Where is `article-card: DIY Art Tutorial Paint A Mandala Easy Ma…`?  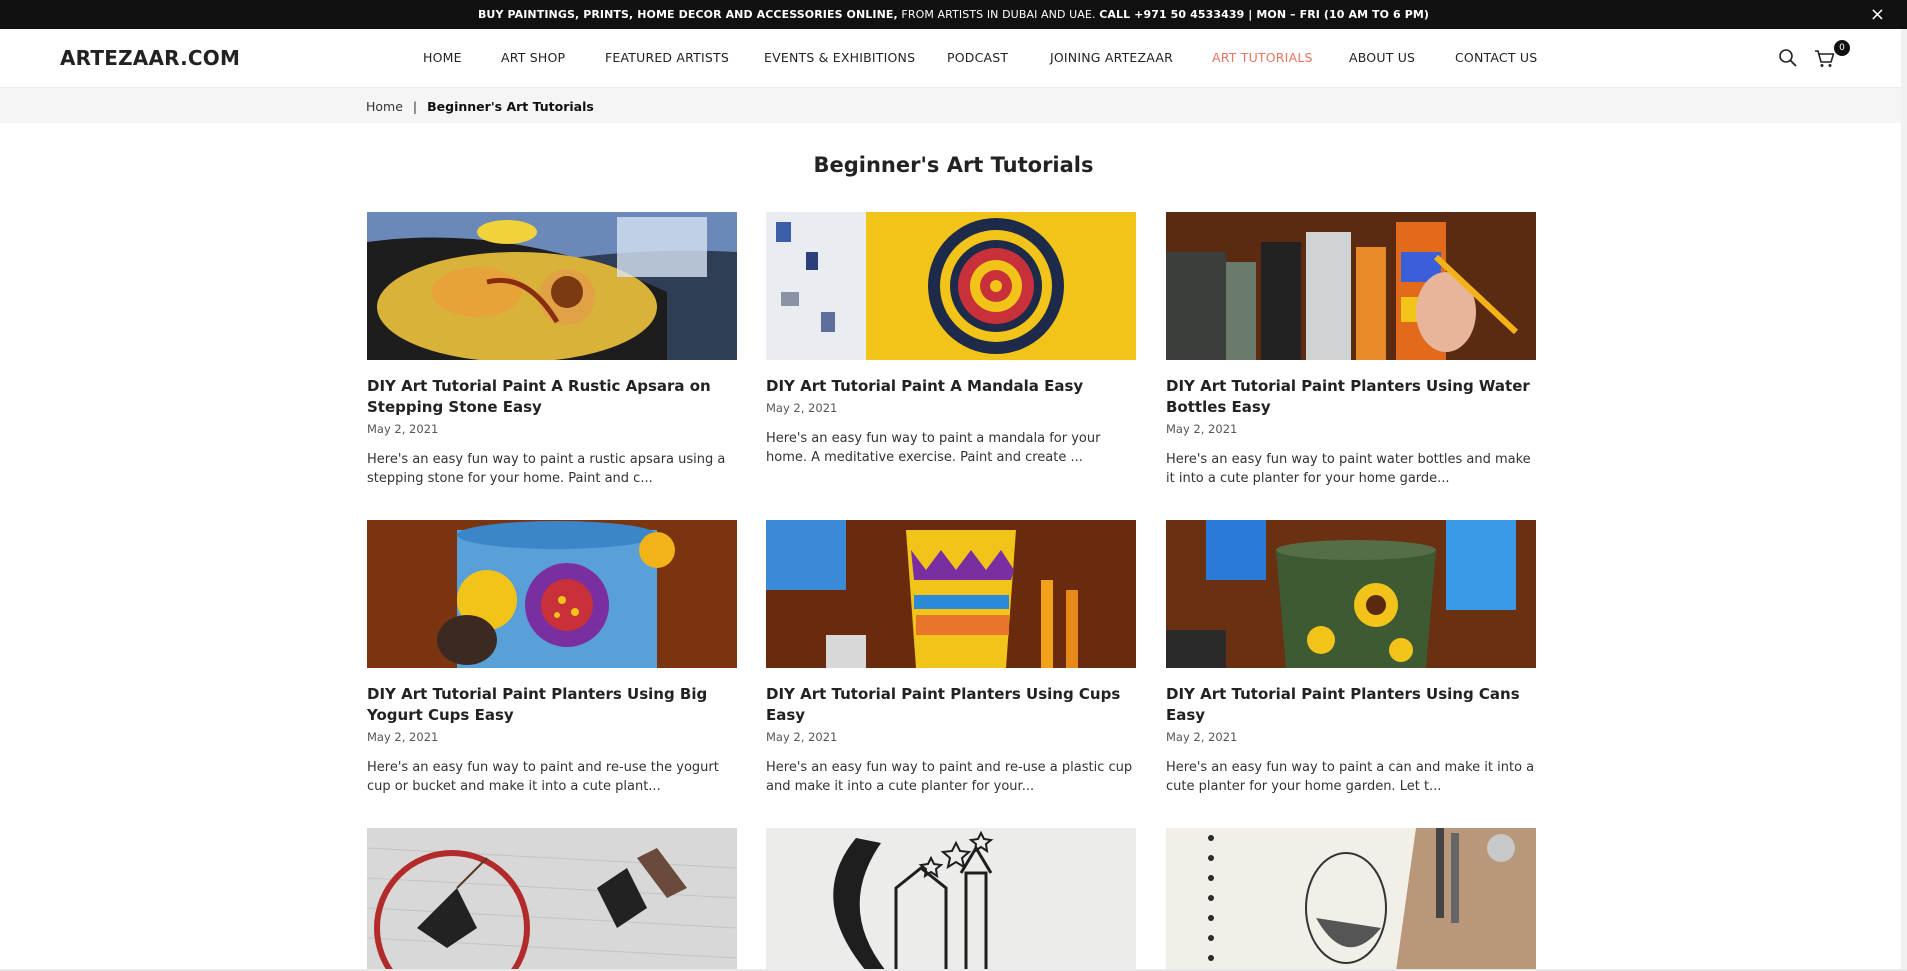 article-card: DIY Art Tutorial Paint A Mandala Easy Ma… is located at coordinates (951, 339).